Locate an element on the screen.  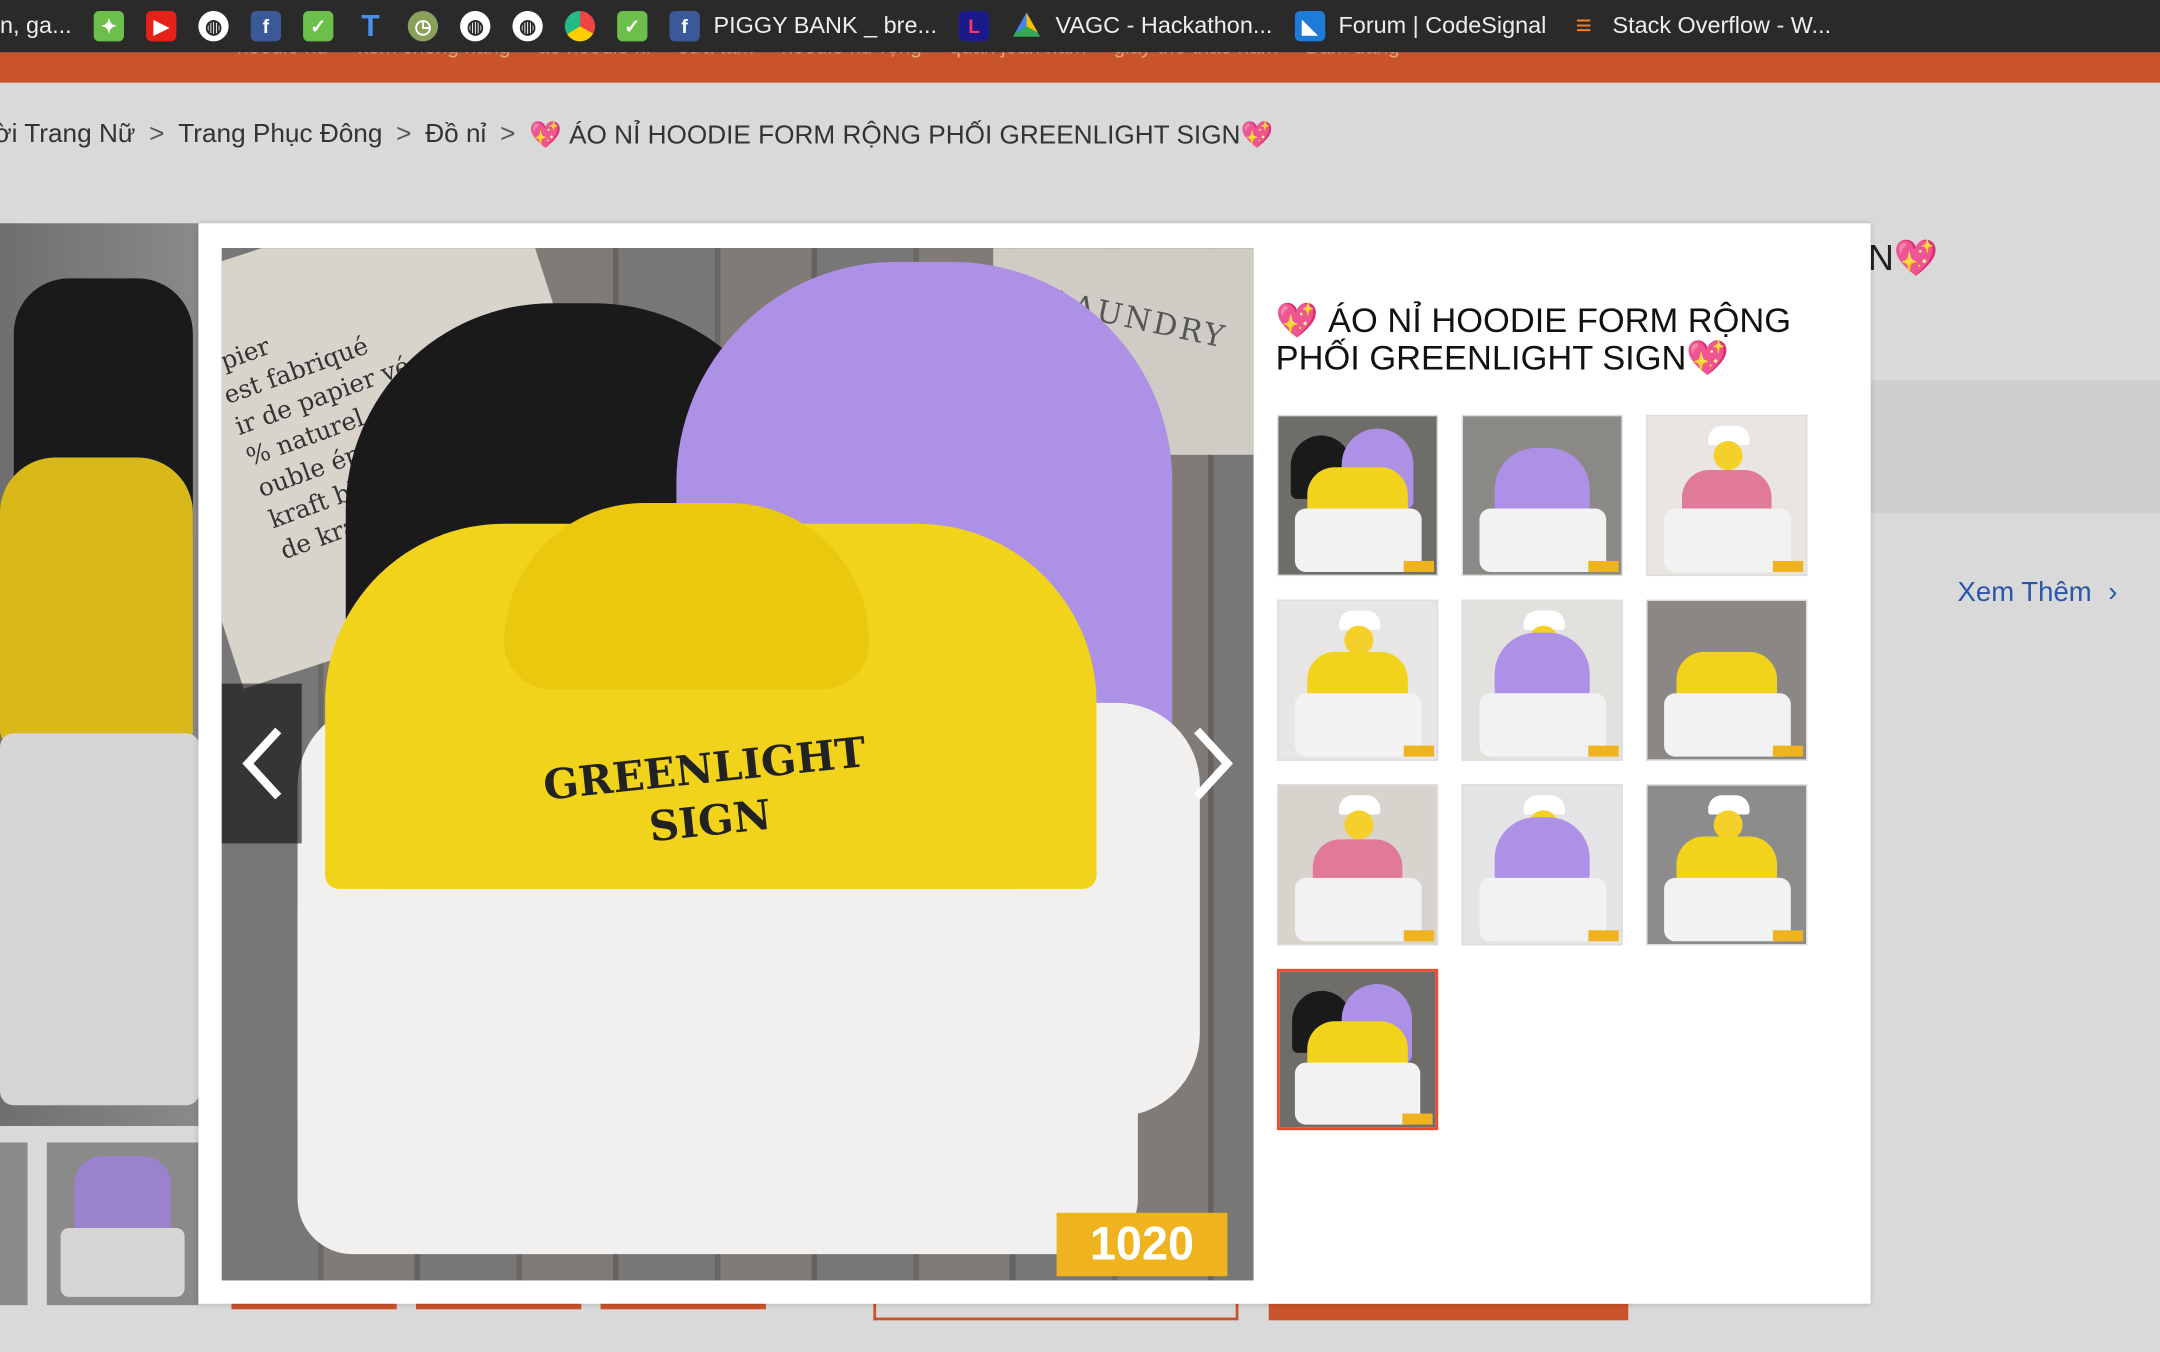
bookmark-item: ✦ is located at coordinates (109, 26).